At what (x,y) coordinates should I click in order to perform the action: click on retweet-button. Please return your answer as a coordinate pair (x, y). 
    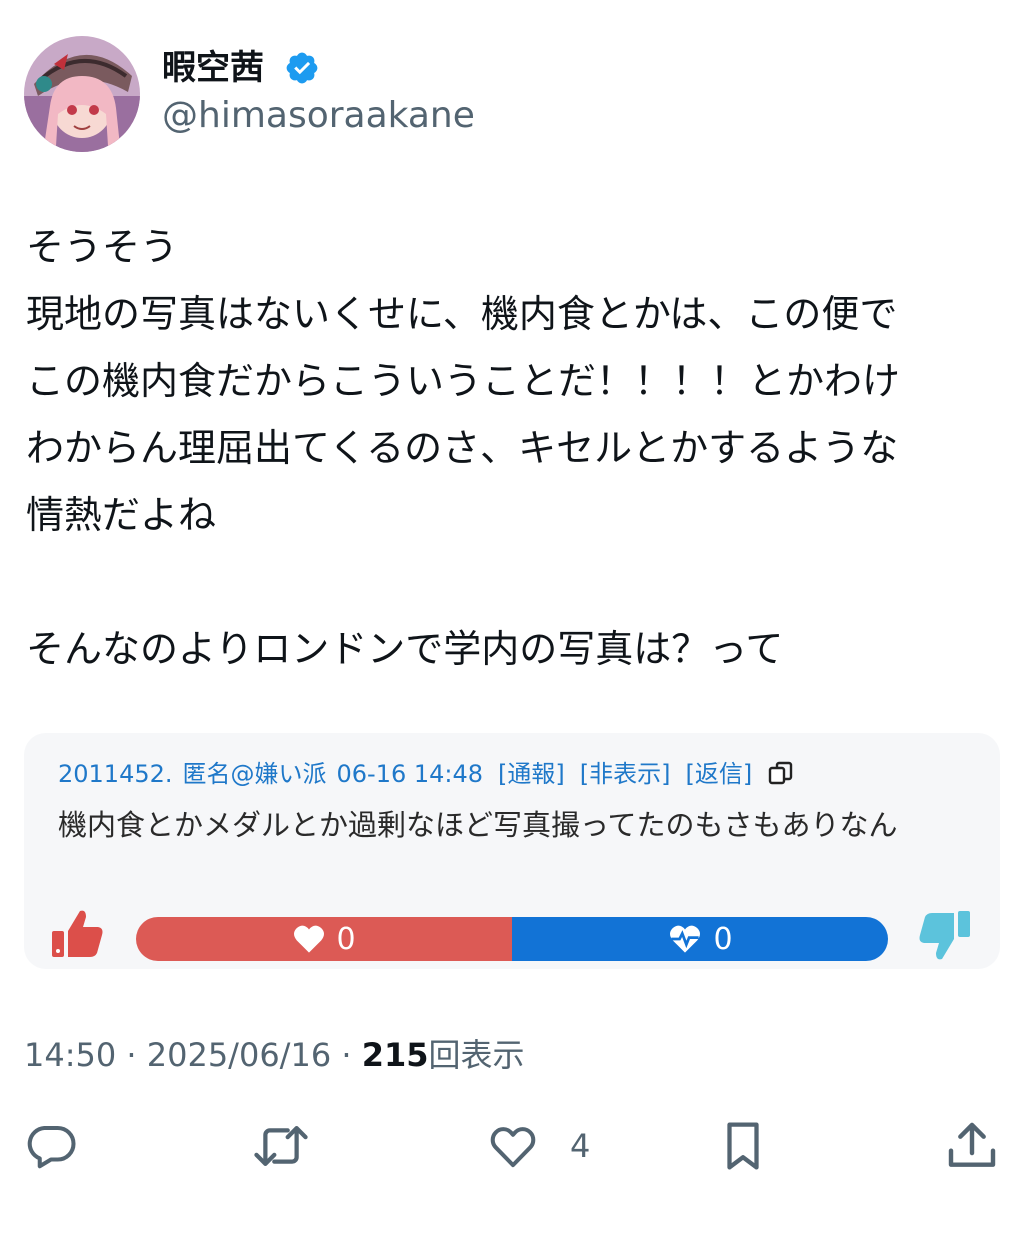
    Looking at the image, I should click on (281, 1146).